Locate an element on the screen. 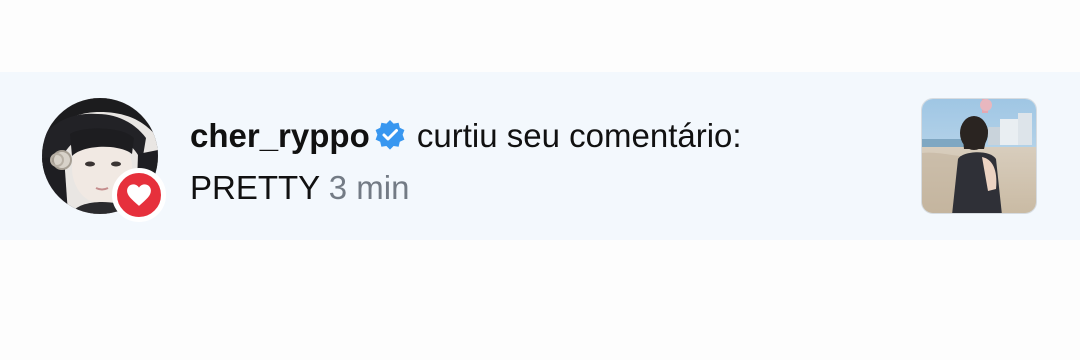 The image size is (1080, 360). comment-text: PRETTY is located at coordinates (255, 187).